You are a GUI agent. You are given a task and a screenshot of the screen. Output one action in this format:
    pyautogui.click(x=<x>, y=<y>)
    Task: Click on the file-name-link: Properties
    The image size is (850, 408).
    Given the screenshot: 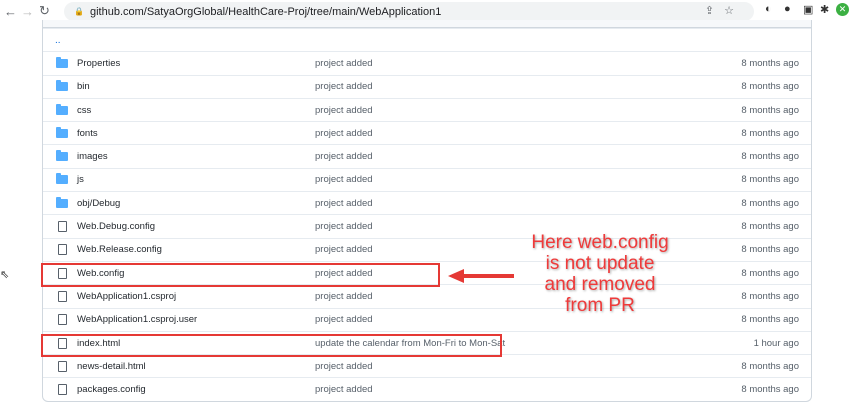 What is the action you would take?
    pyautogui.click(x=196, y=63)
    